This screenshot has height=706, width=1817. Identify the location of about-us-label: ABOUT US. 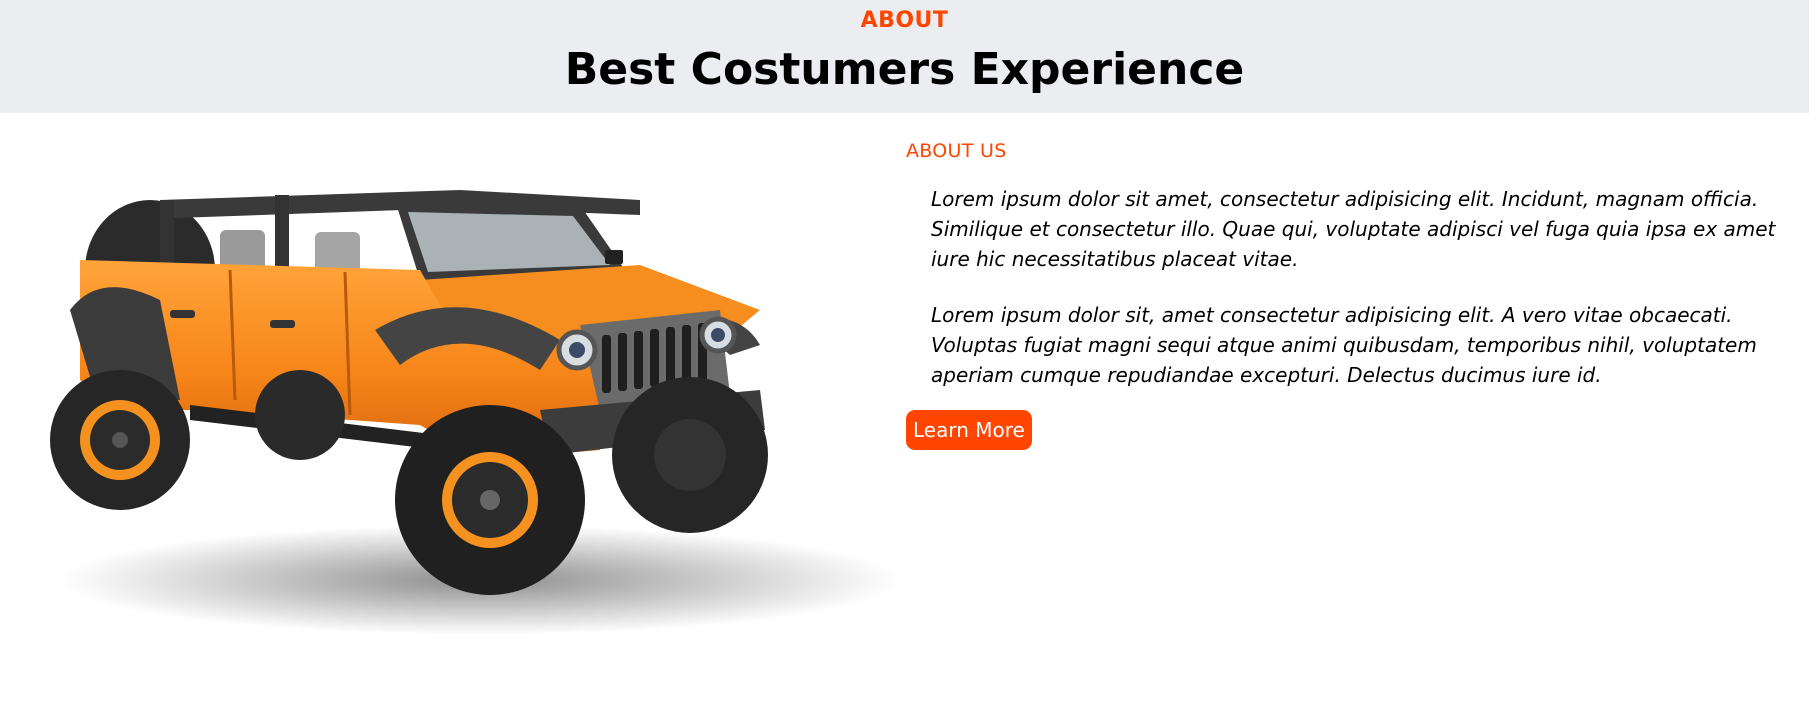
(956, 151).